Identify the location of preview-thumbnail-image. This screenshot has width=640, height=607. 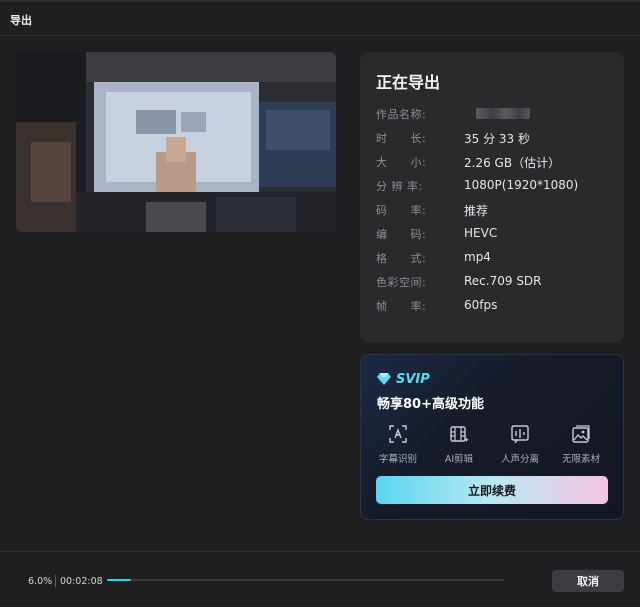
(176, 142).